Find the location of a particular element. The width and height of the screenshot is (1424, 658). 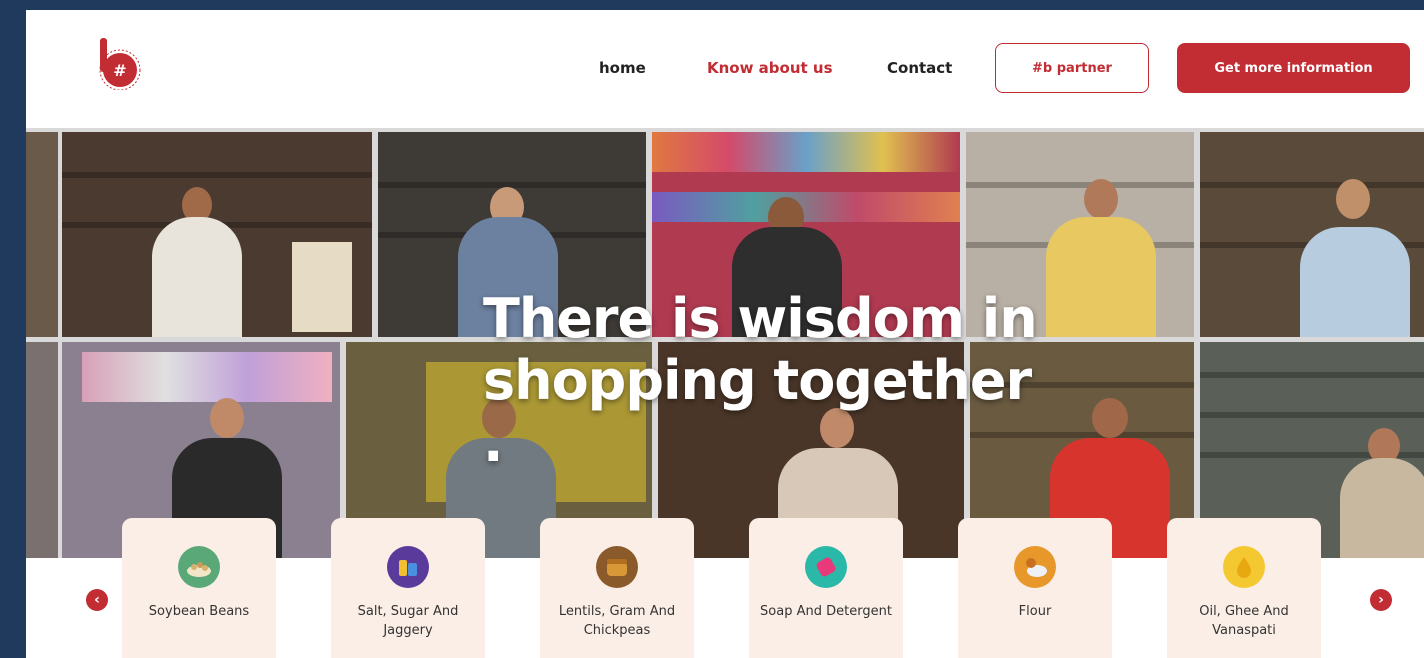

soap-icon is located at coordinates (826, 567).